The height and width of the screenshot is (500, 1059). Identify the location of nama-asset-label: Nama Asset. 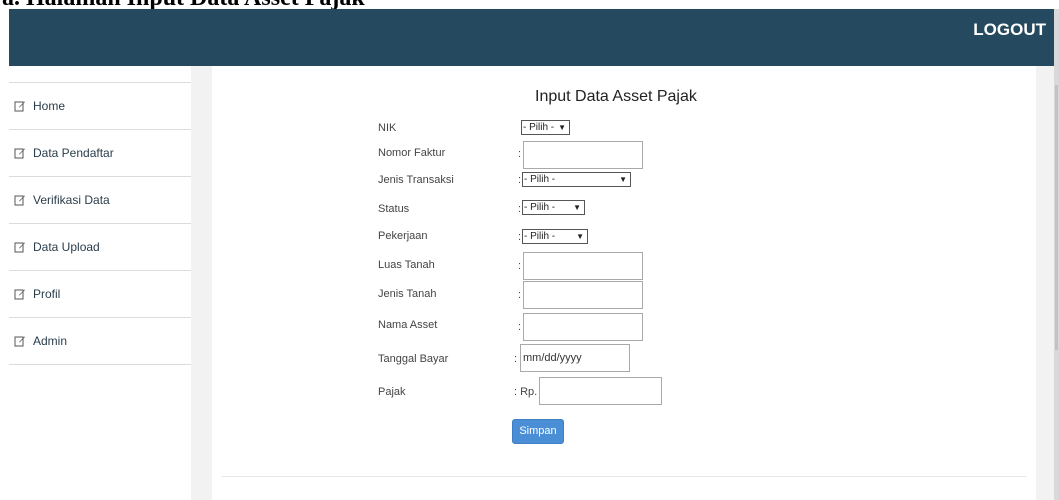
(408, 325).